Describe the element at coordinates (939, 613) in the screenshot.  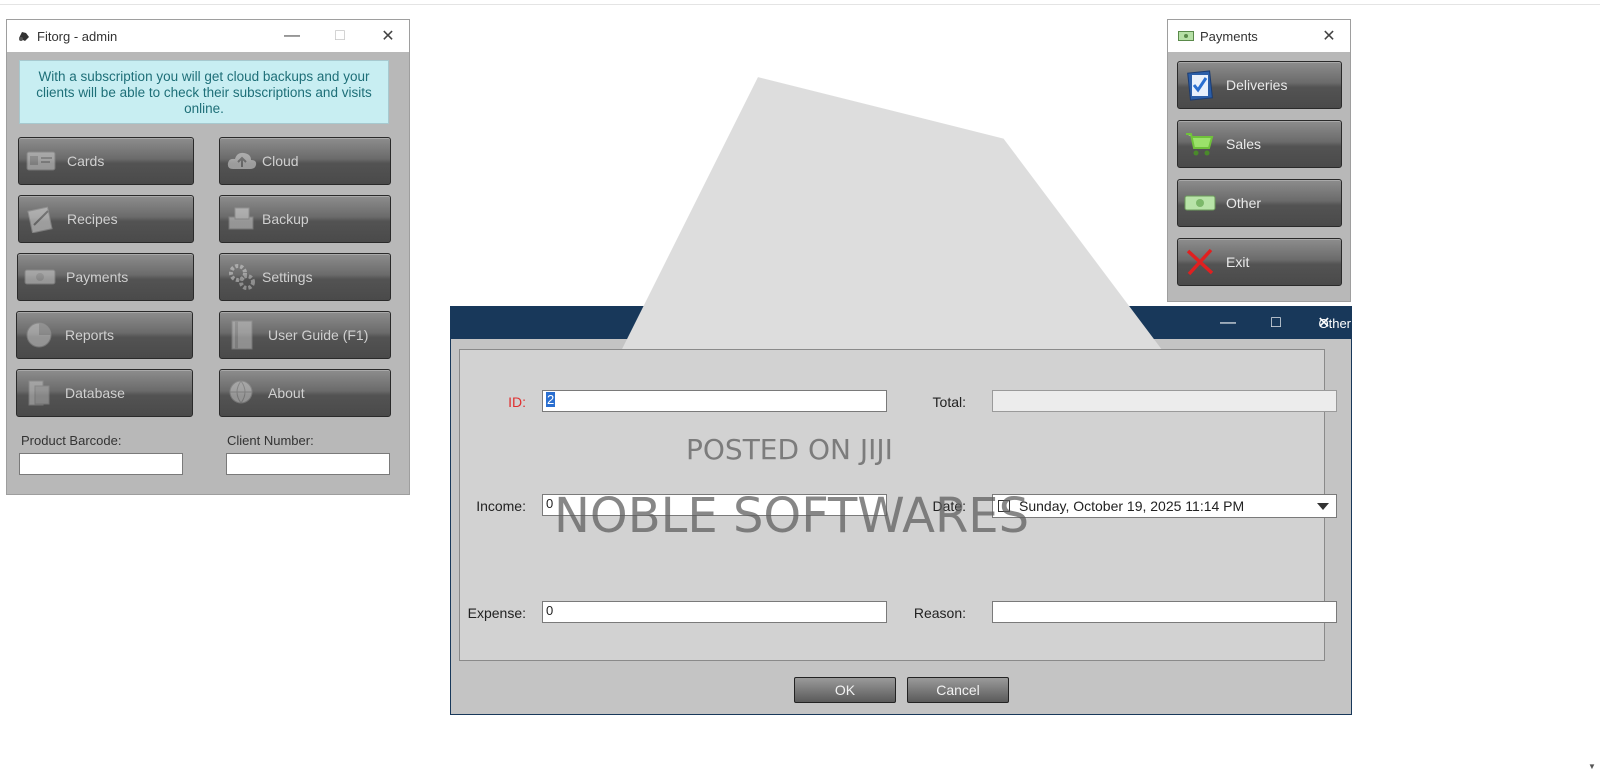
I see `reason-label: Reason:` at that location.